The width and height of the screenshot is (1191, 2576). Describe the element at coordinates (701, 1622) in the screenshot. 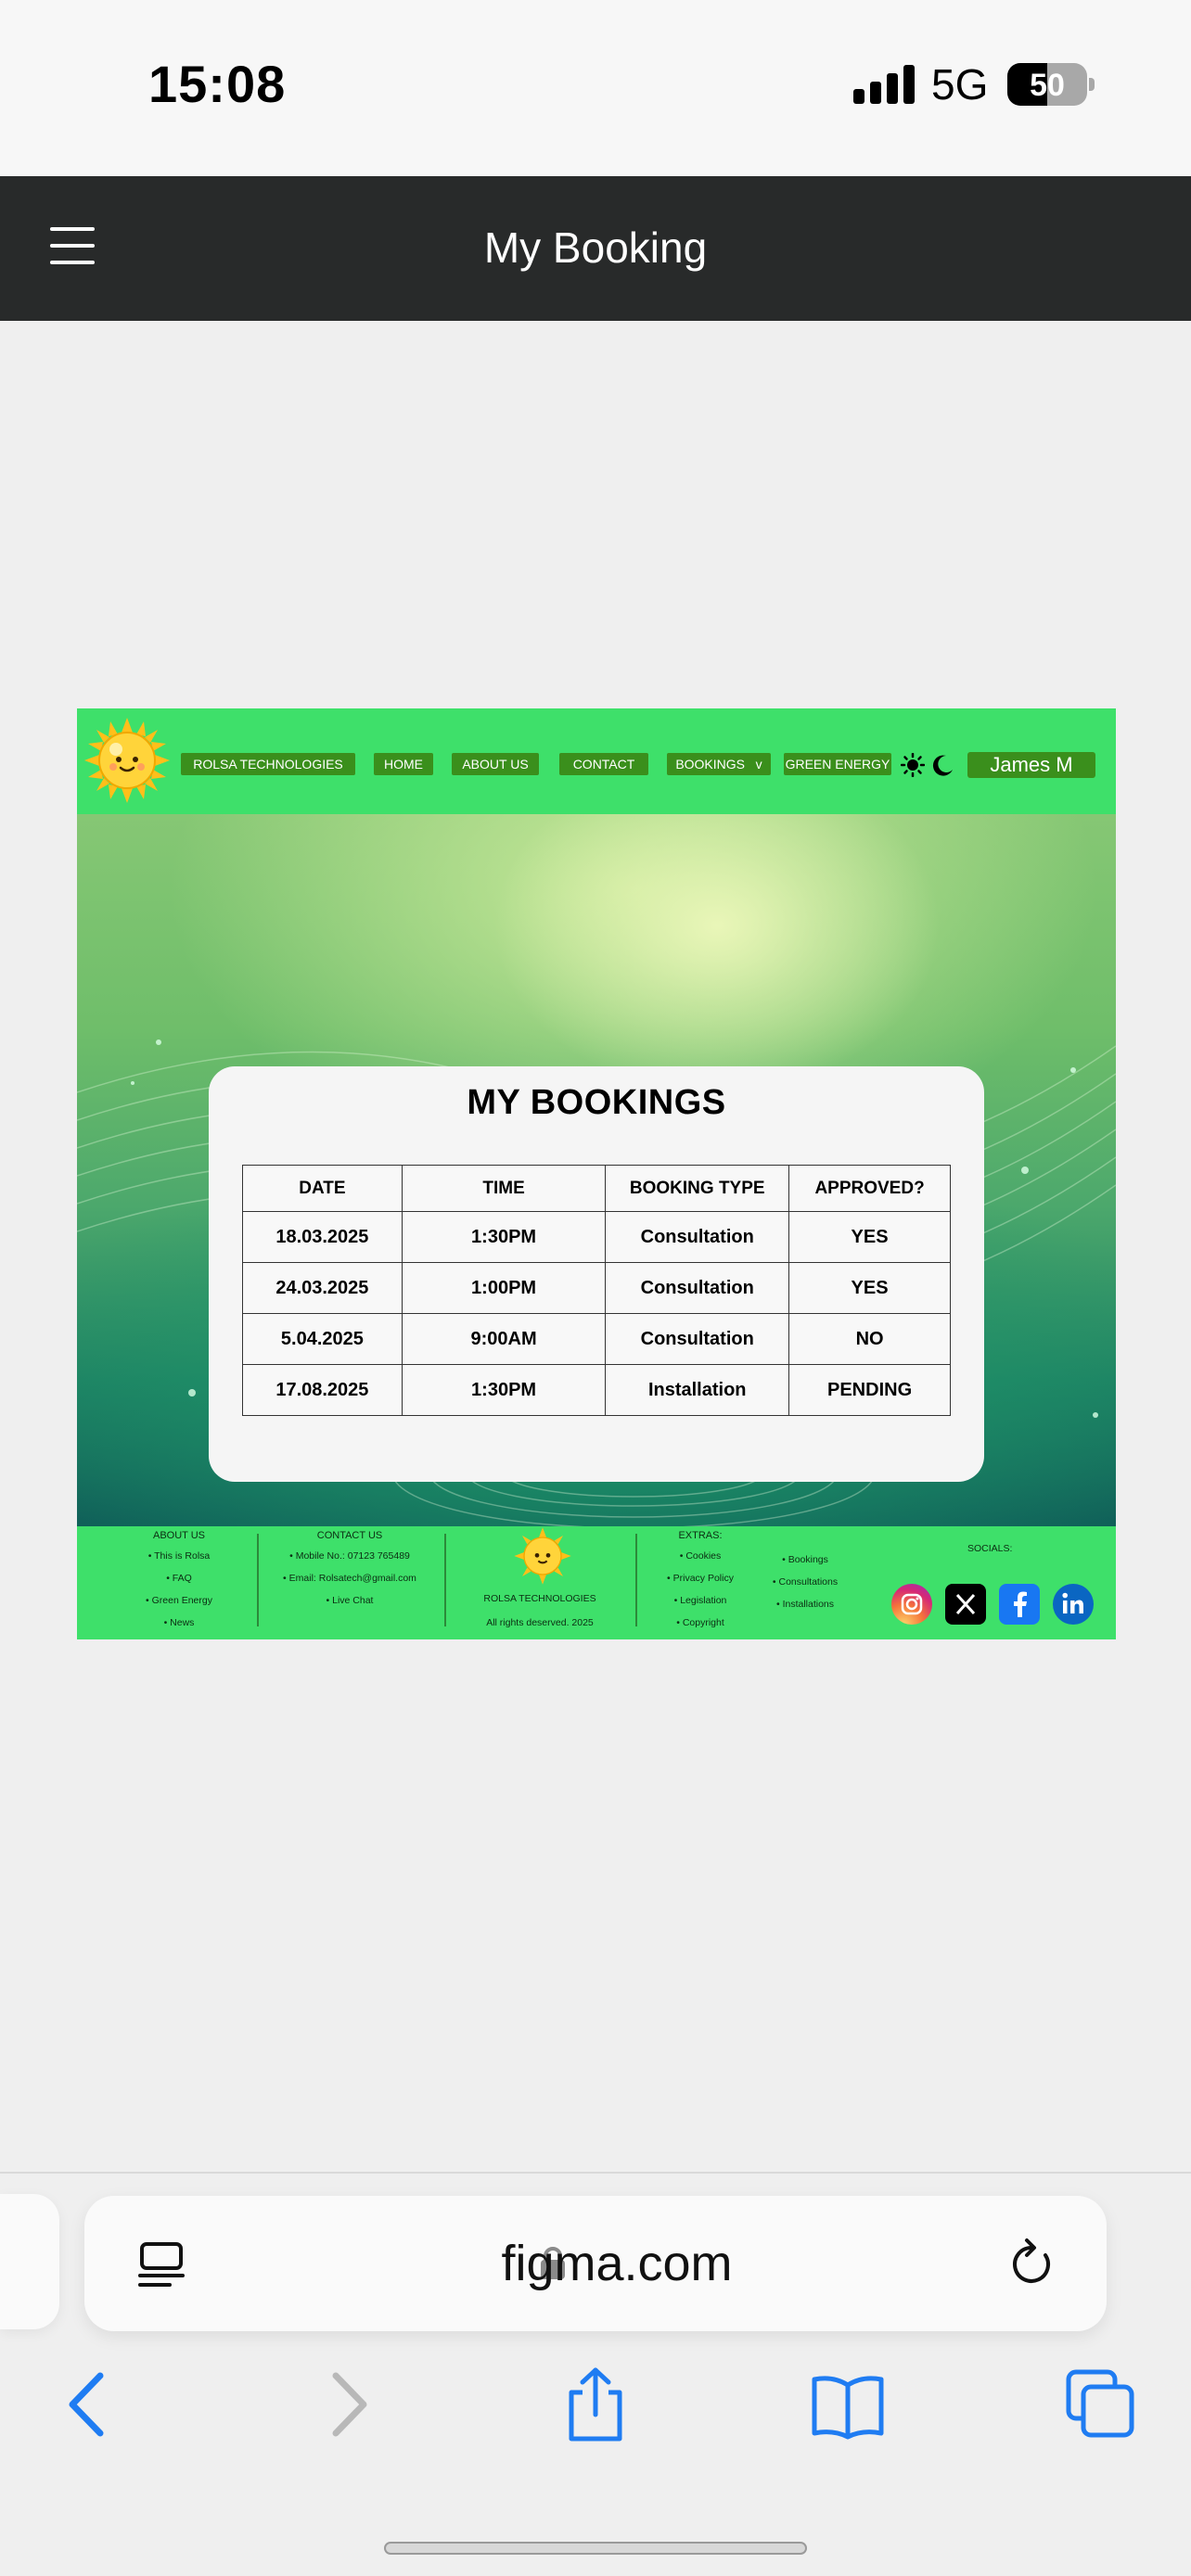

I see `footer-link: Copyright` at that location.